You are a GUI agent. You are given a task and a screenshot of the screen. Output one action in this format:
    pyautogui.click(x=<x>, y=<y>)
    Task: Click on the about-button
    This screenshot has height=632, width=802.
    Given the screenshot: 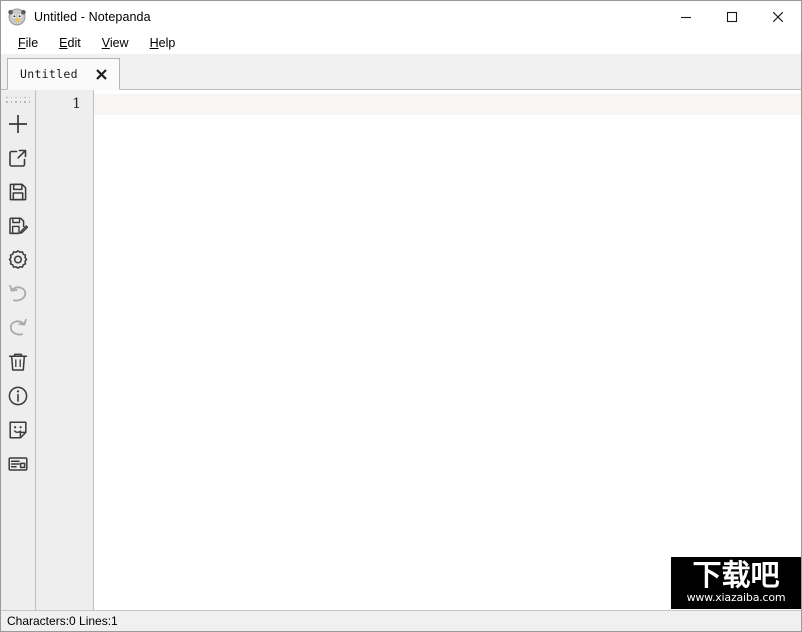 What is the action you would take?
    pyautogui.click(x=18, y=397)
    